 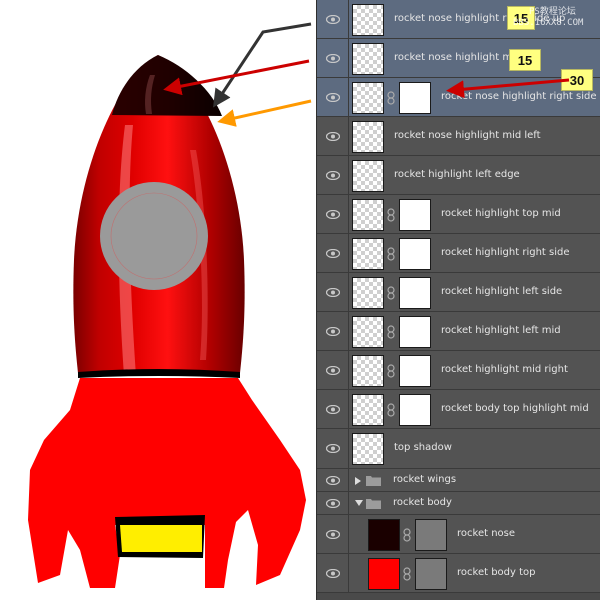 I want to click on layer-name: rocket highlight top mid, so click(x=501, y=213).